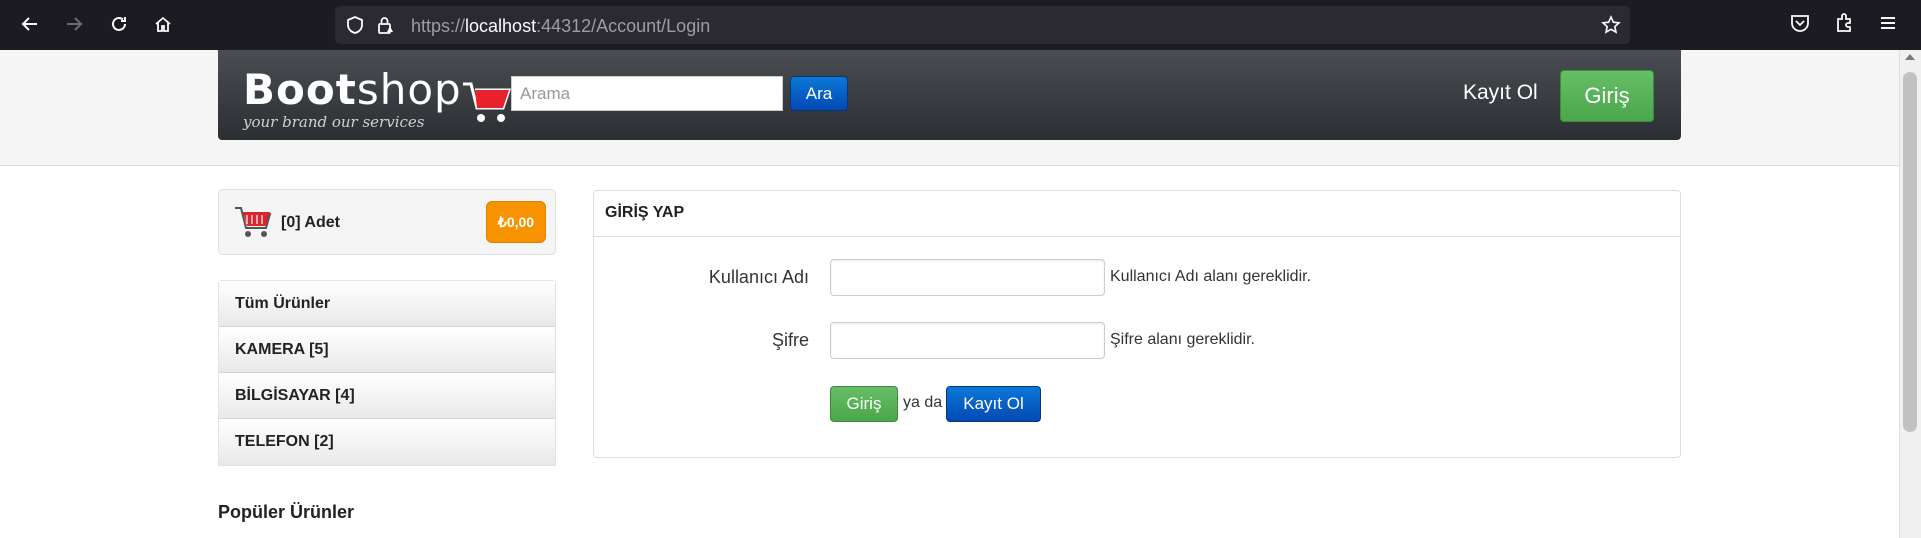  What do you see at coordinates (647, 93) in the screenshot?
I see `search-input` at bounding box center [647, 93].